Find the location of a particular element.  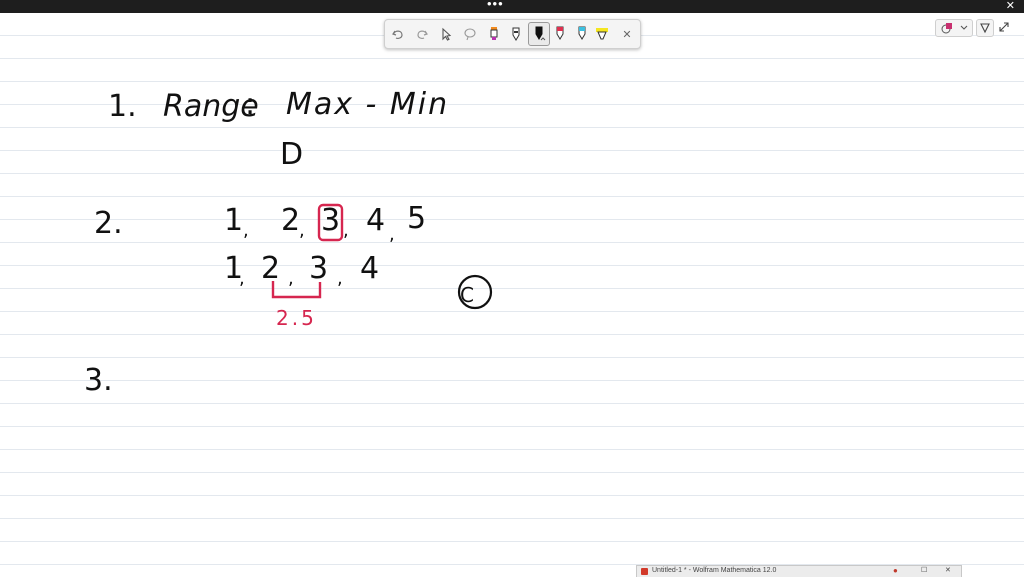

median-value: 2.5 is located at coordinates (296, 318).